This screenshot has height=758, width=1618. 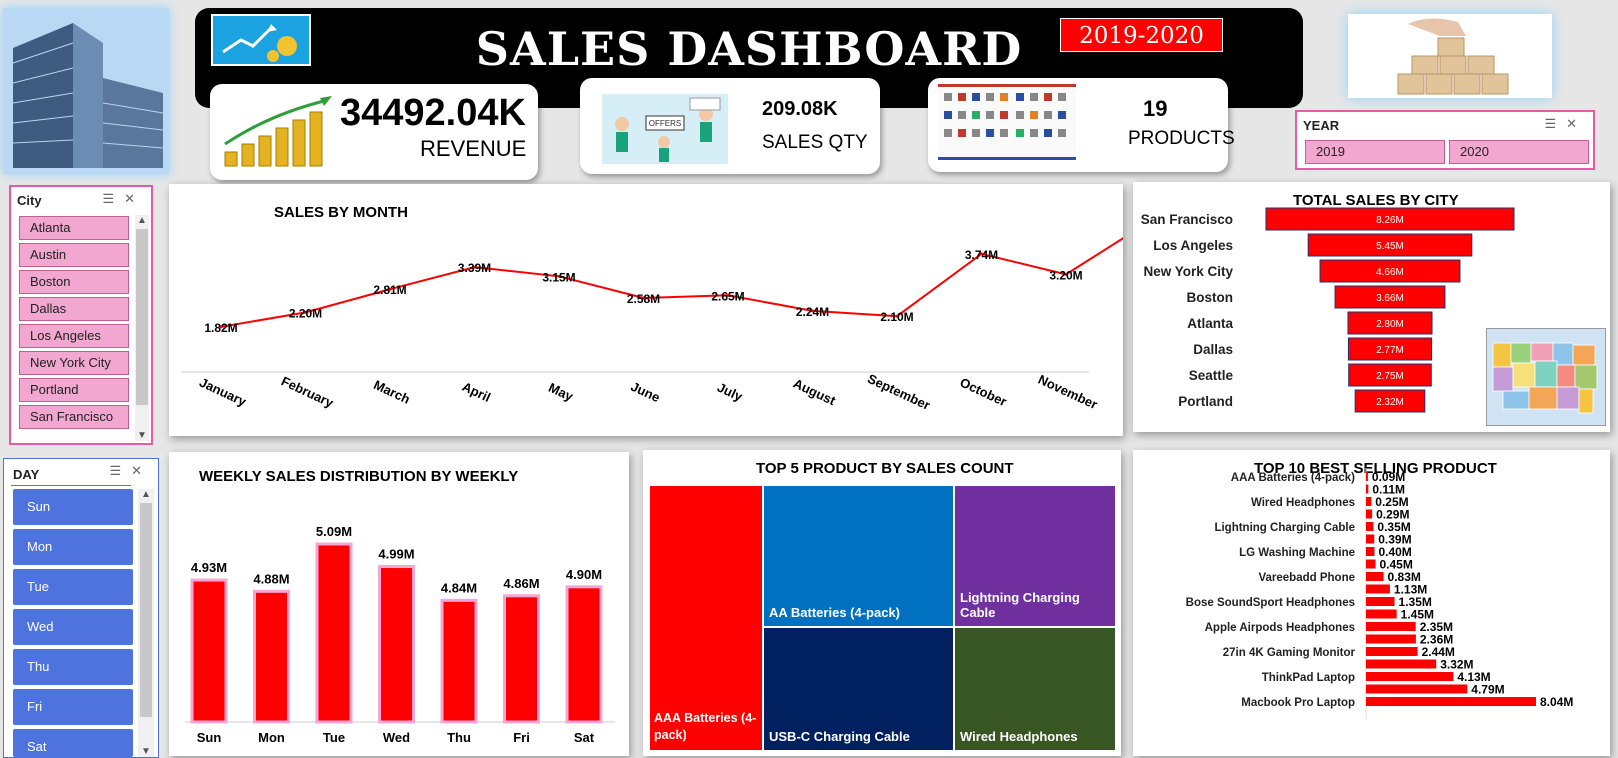 What do you see at coordinates (584, 737) in the screenshot?
I see `week-tick-label: Sat` at bounding box center [584, 737].